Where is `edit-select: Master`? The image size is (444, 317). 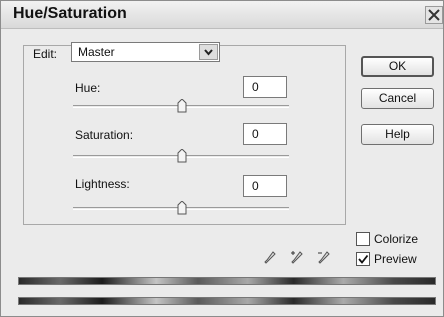 edit-select: Master is located at coordinates (145, 52).